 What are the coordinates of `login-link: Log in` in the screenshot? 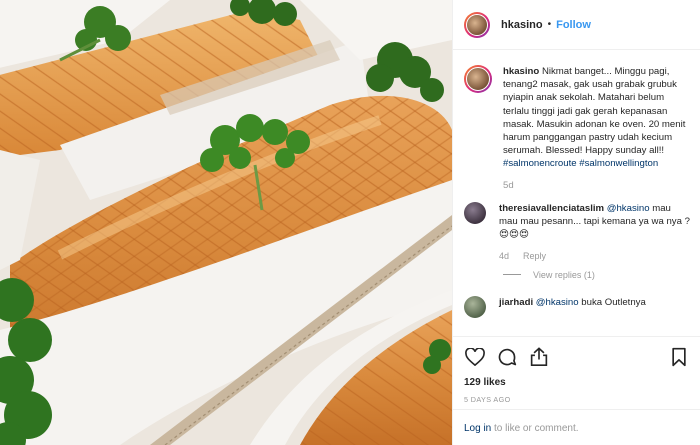 It's located at (477, 428).